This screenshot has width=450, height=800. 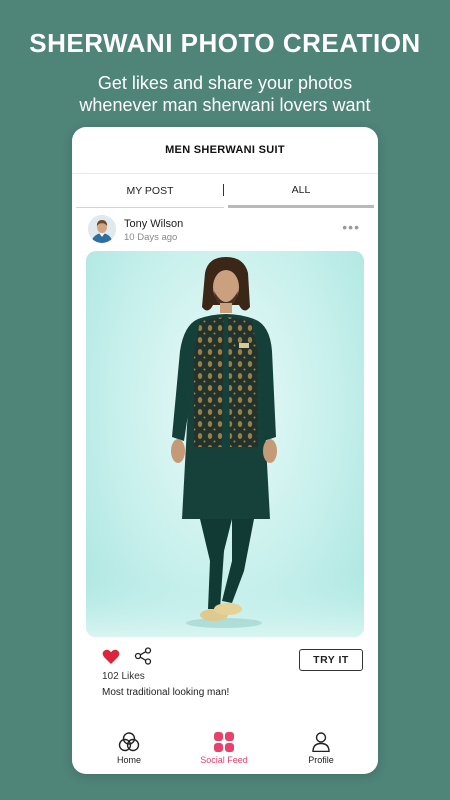 I want to click on like-heart-icon, so click(x=111, y=659).